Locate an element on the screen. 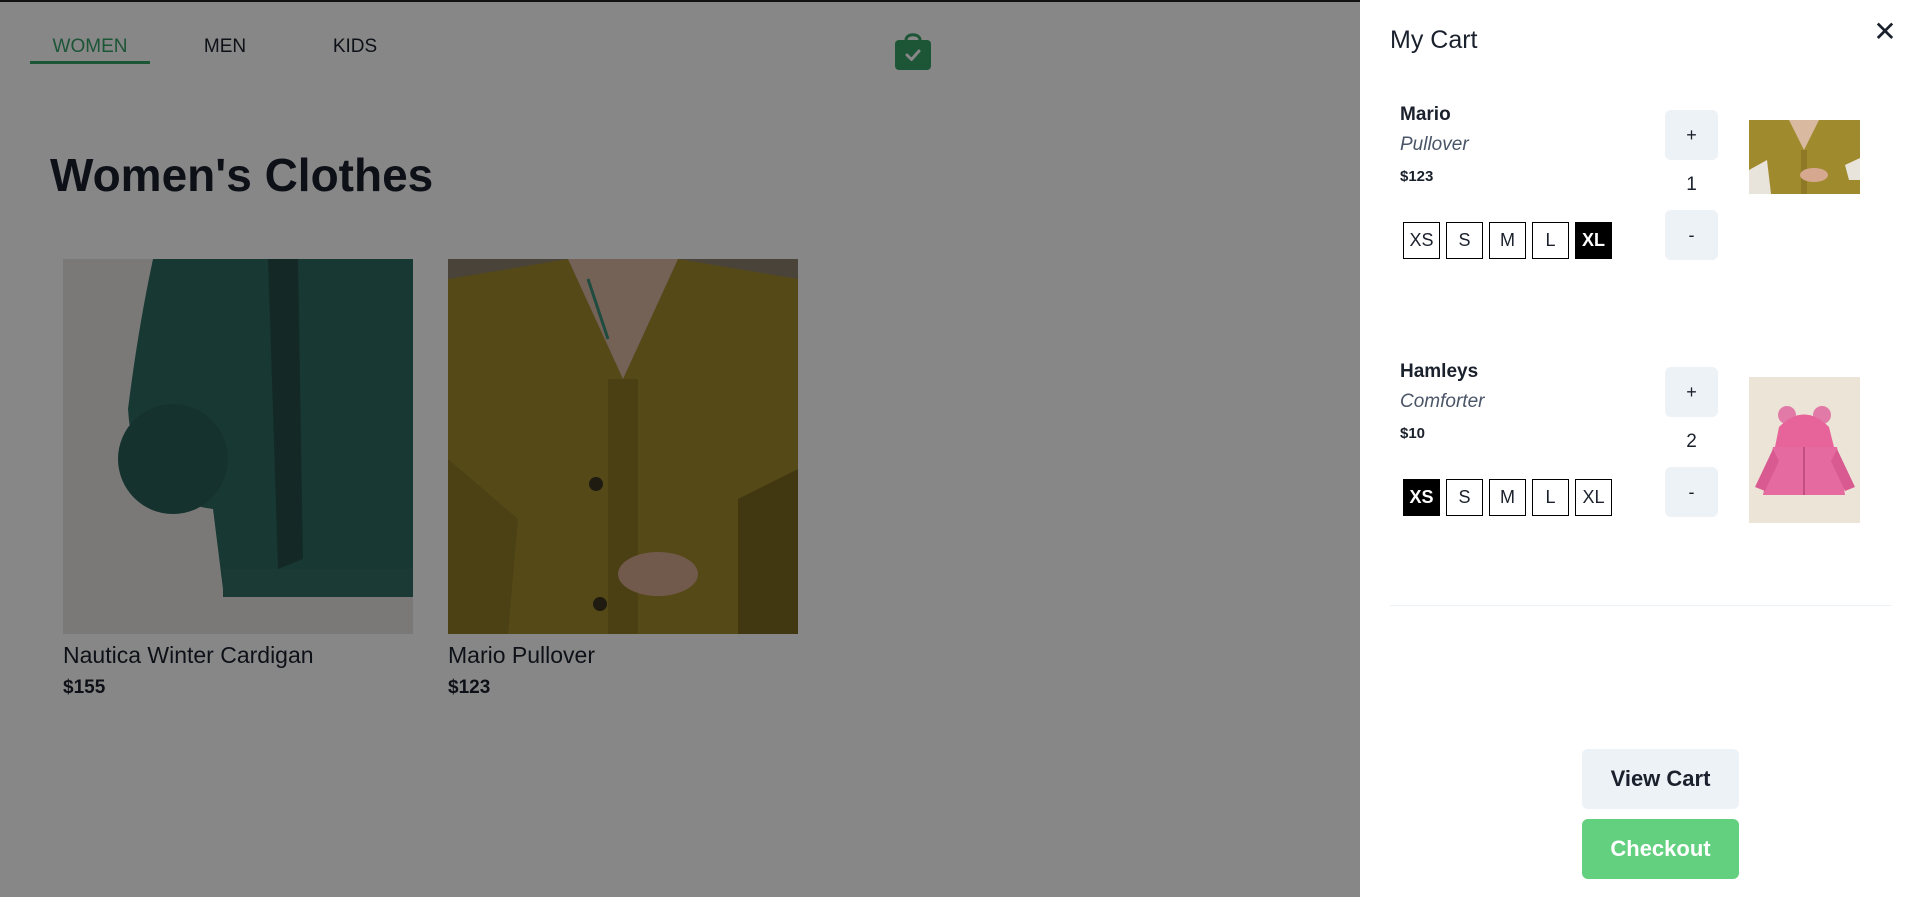 The width and height of the screenshot is (1917, 897). cart-item-price: $123 is located at coordinates (1417, 176).